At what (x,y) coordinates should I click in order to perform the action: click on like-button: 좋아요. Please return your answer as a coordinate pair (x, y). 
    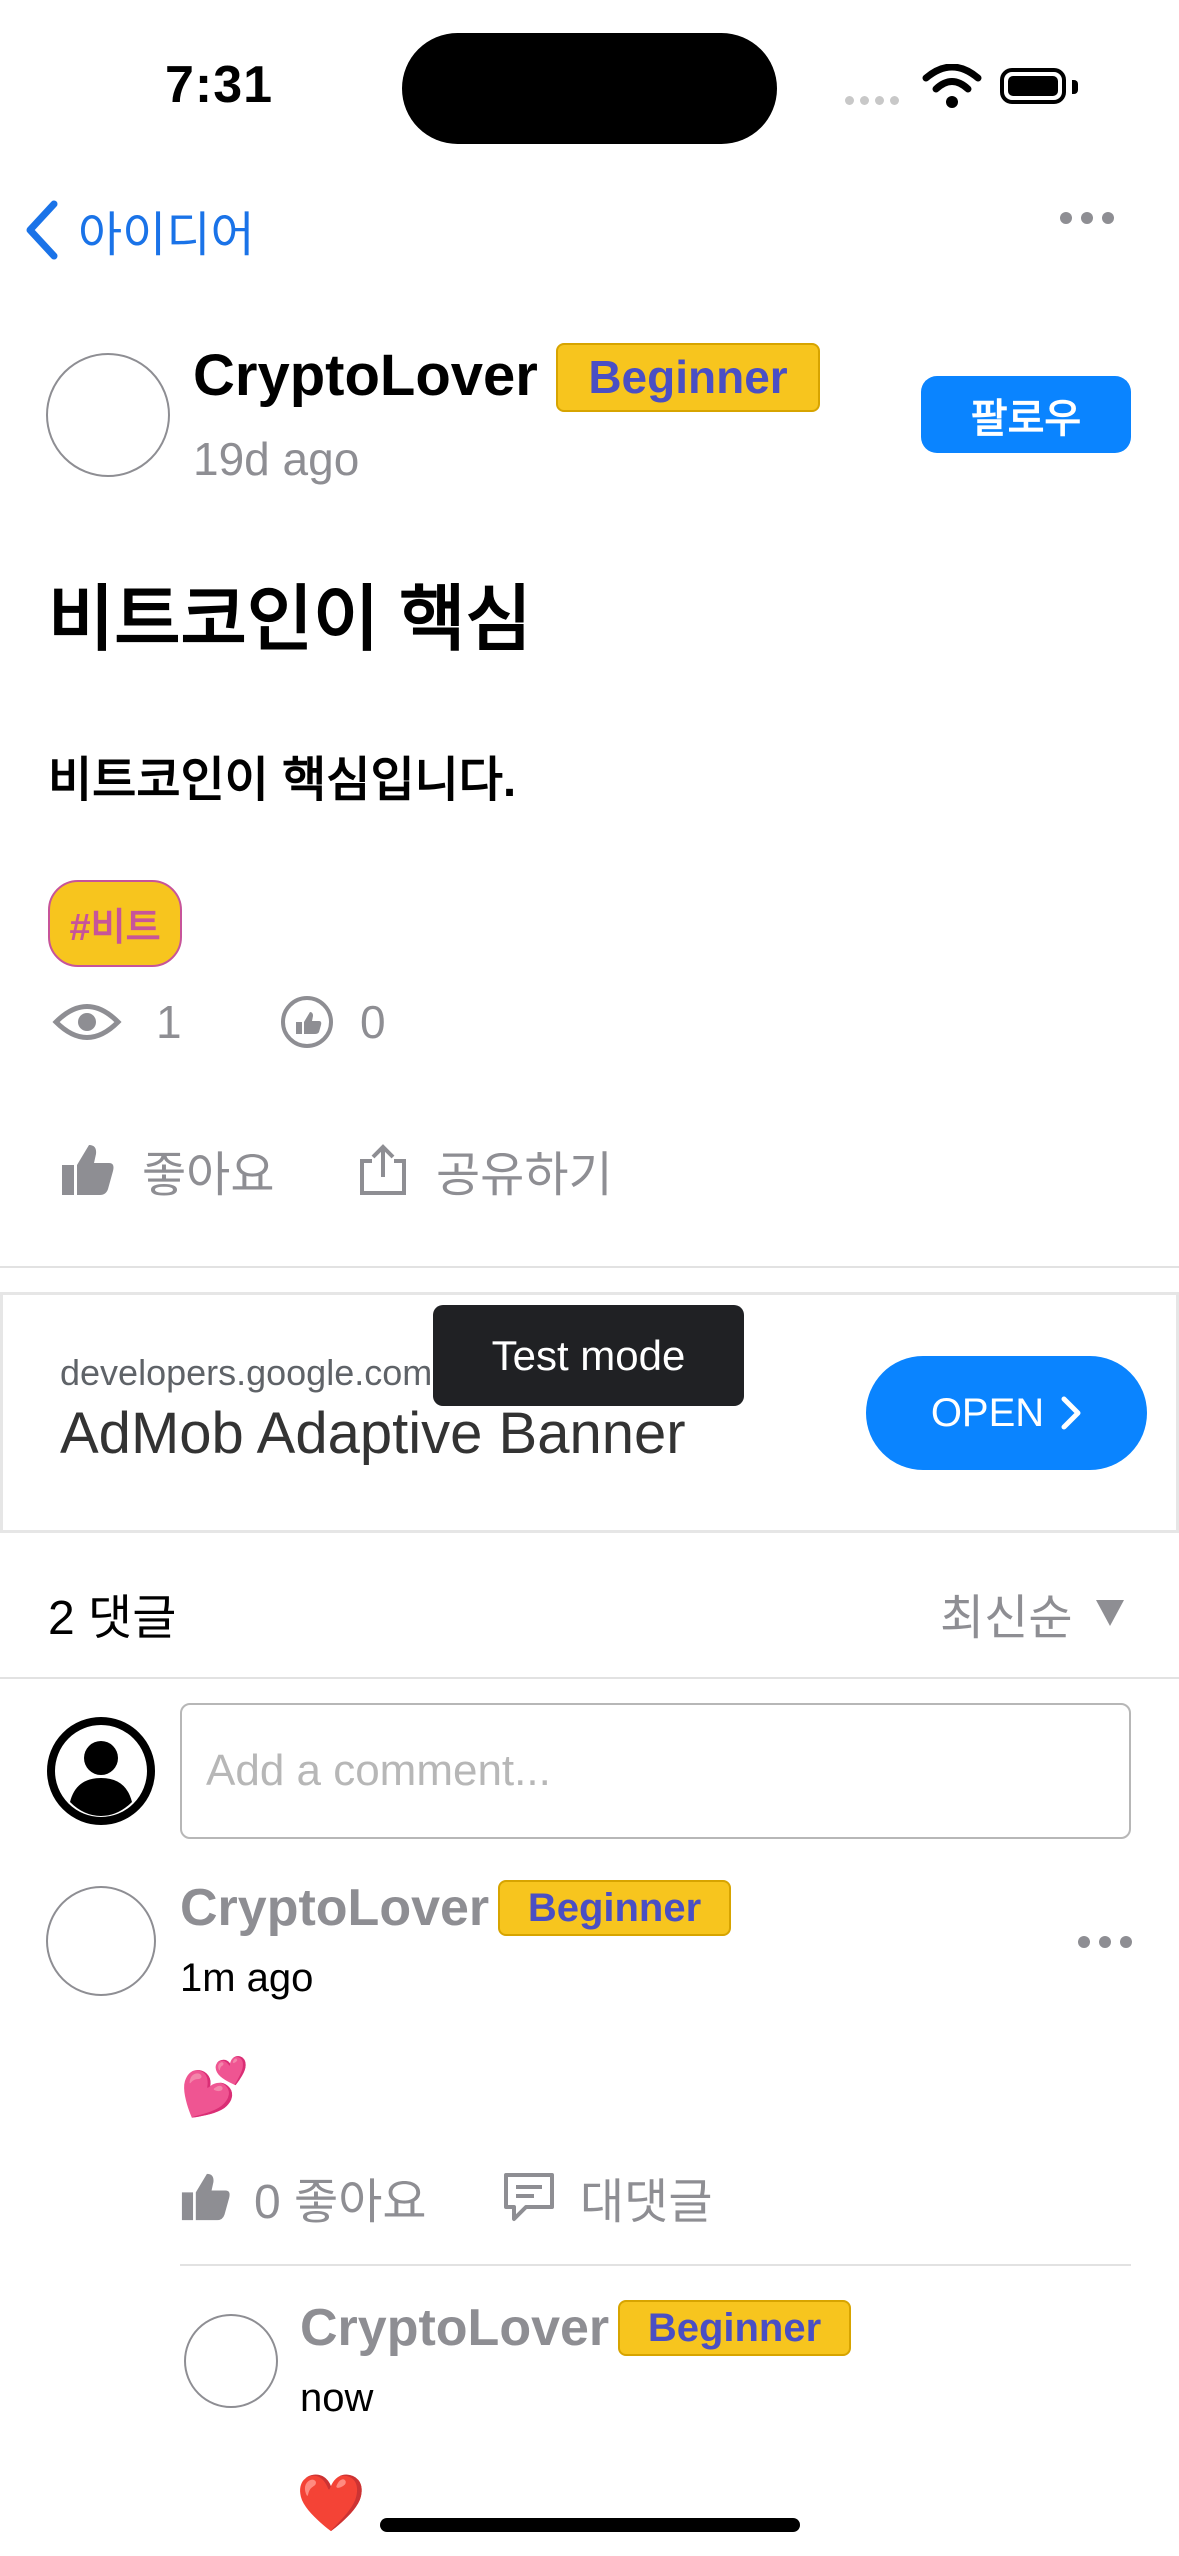
    Looking at the image, I should click on (167, 1170).